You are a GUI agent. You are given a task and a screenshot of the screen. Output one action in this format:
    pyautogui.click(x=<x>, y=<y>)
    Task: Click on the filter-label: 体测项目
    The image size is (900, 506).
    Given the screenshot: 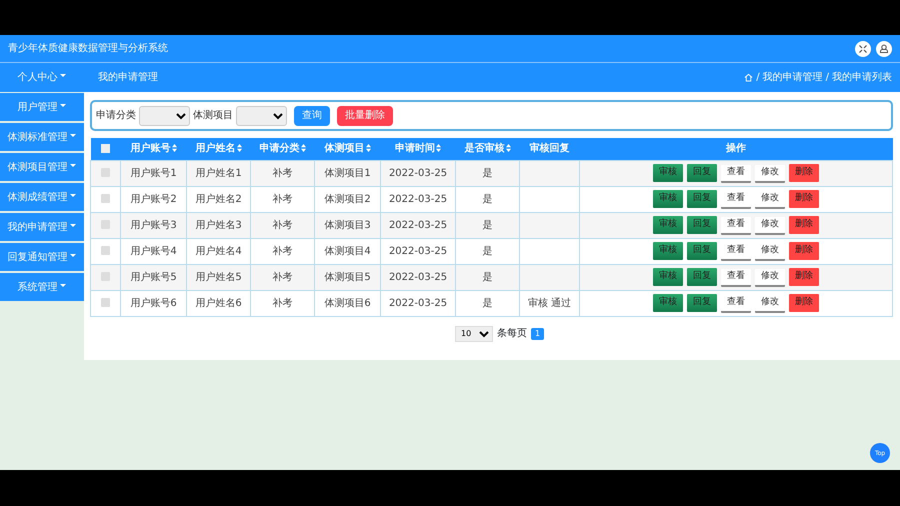 What is the action you would take?
    pyautogui.click(x=213, y=115)
    